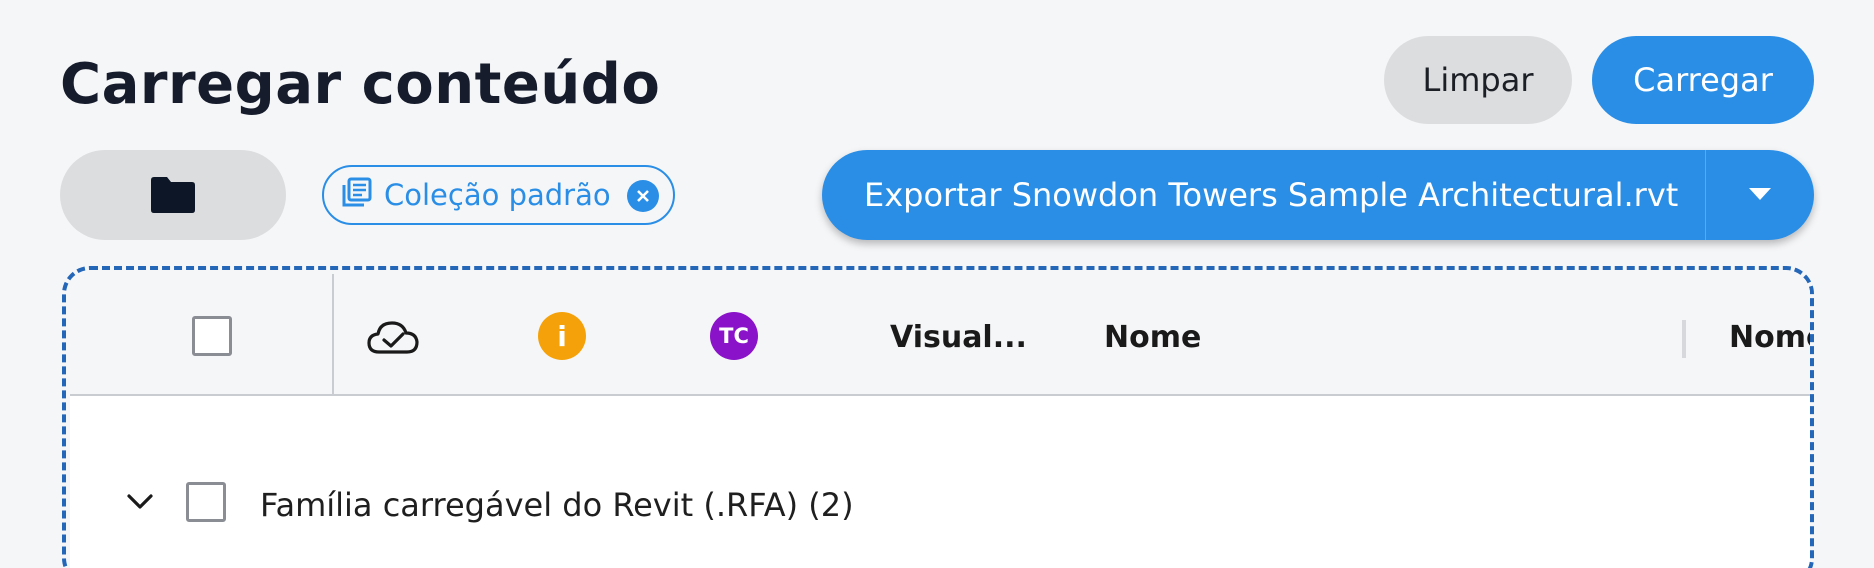  Describe the element at coordinates (1769, 337) in the screenshot. I see `column-header-name-2: Nome` at that location.